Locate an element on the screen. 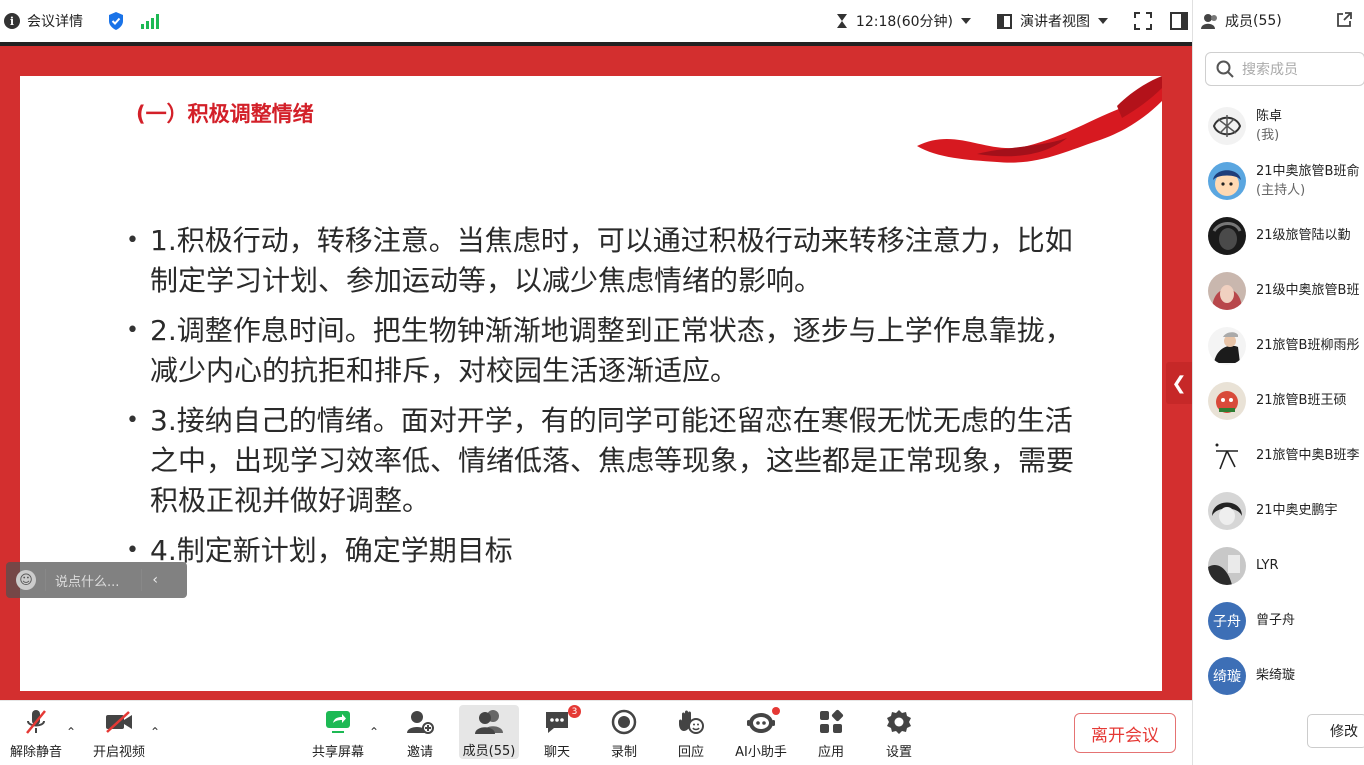  start-video-label: 开启视频 is located at coordinates (118, 752).